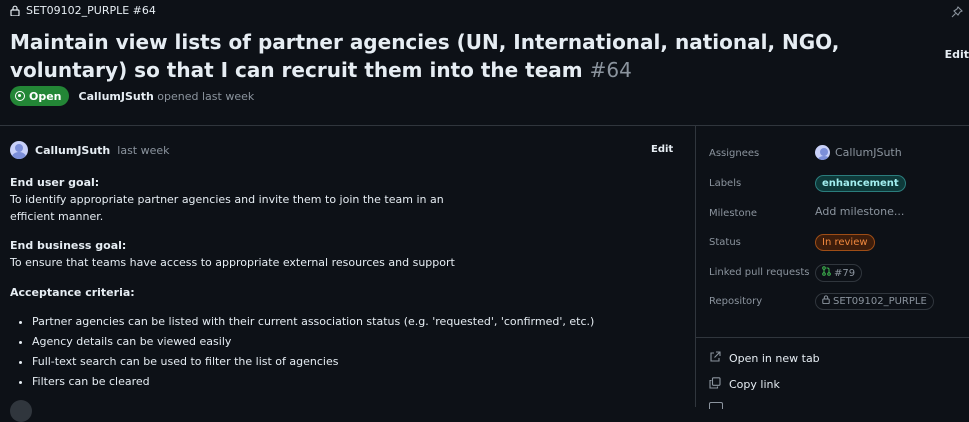  Describe the element at coordinates (116, 96) in the screenshot. I see `issue-author-link: CallumJSuth` at that location.